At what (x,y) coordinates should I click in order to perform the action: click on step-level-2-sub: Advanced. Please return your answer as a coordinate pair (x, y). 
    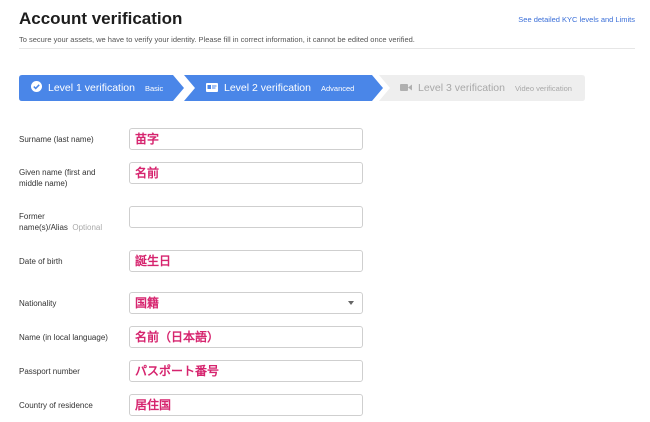
    Looking at the image, I should click on (337, 88).